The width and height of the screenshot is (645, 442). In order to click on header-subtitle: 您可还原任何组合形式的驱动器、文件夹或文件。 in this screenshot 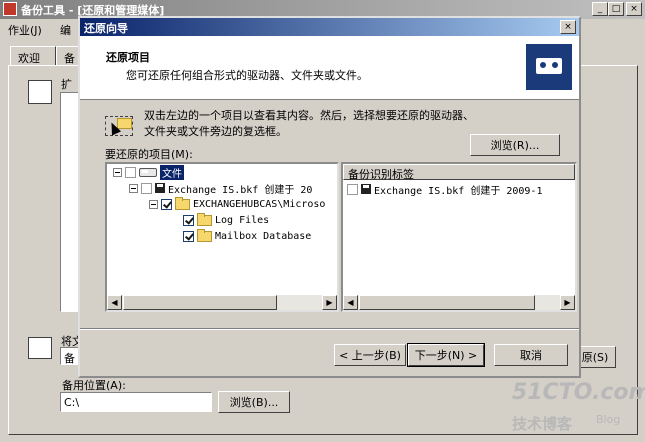, I will do `click(247, 75)`.